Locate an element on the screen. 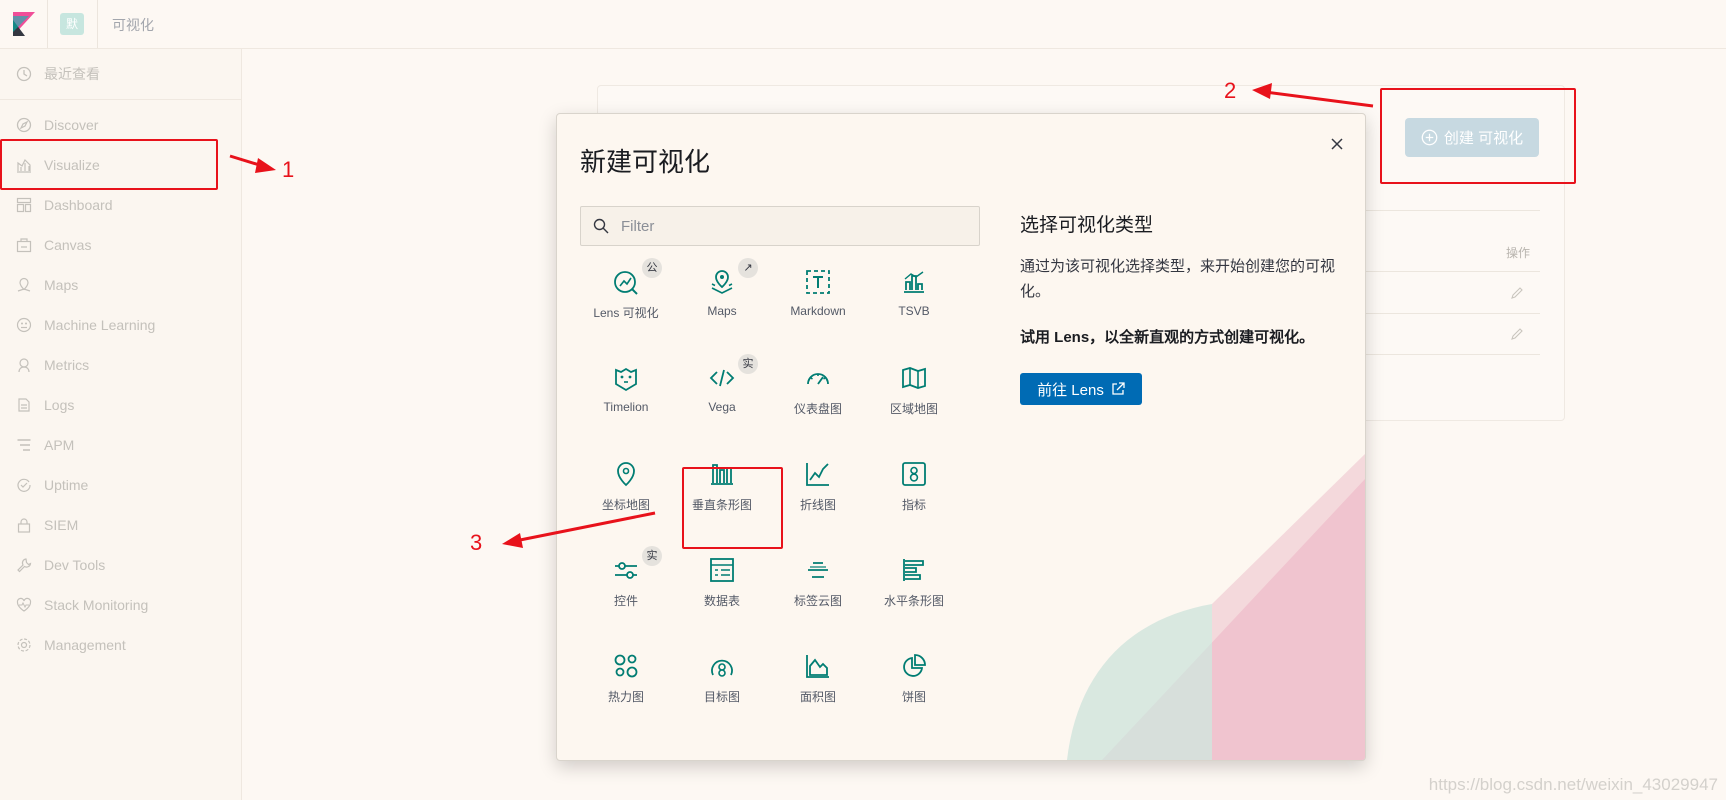 The image size is (1726, 800). vis-type-label: 指标 is located at coordinates (913, 505).